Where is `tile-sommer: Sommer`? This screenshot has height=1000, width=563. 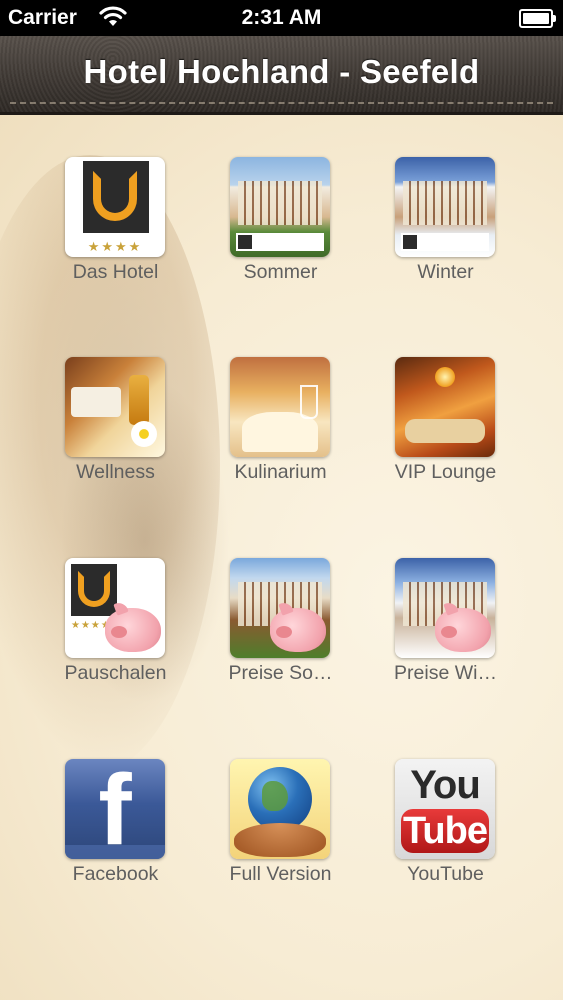 tile-sommer: Sommer is located at coordinates (280, 237).